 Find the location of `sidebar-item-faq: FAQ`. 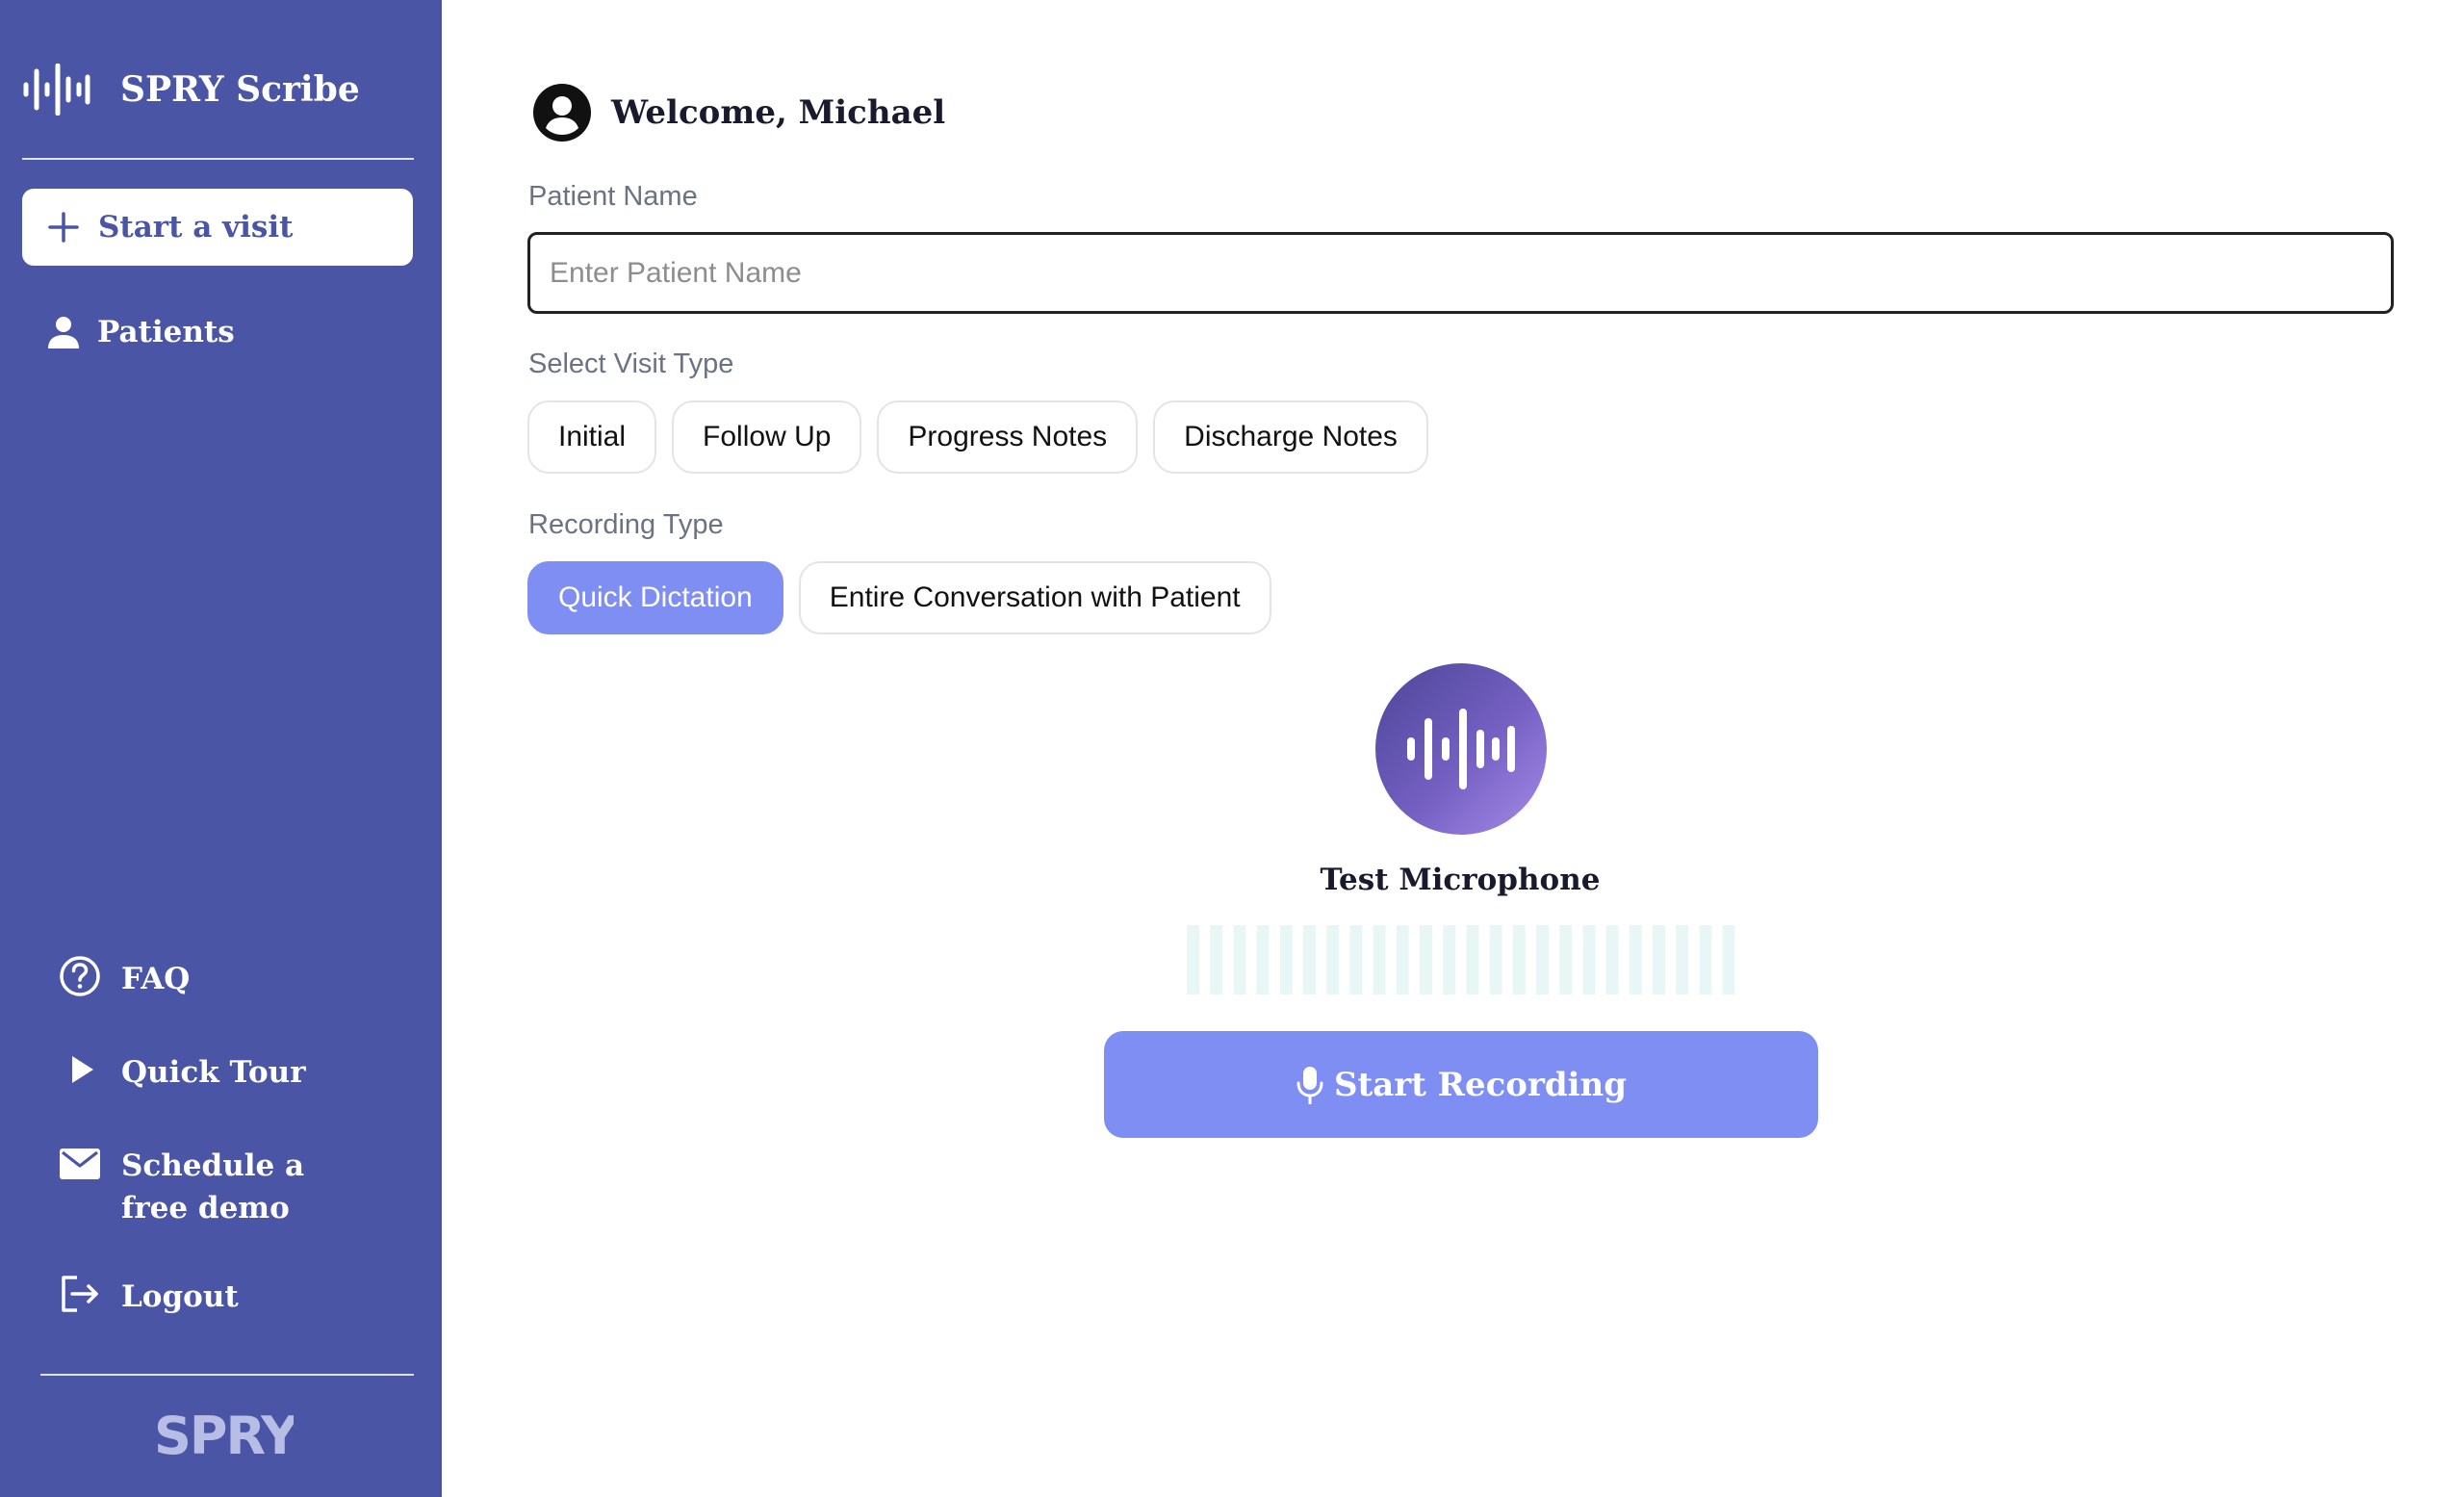

sidebar-item-faq: FAQ is located at coordinates (236, 978).